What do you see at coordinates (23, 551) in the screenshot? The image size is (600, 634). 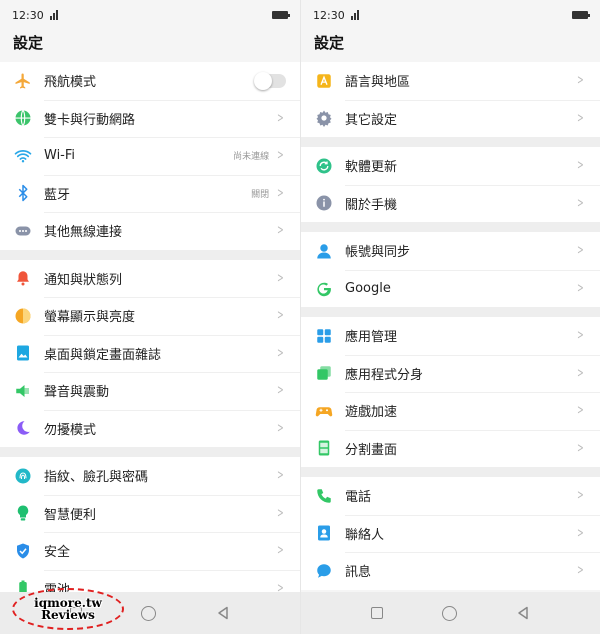 I see `shield-icon` at bounding box center [23, 551].